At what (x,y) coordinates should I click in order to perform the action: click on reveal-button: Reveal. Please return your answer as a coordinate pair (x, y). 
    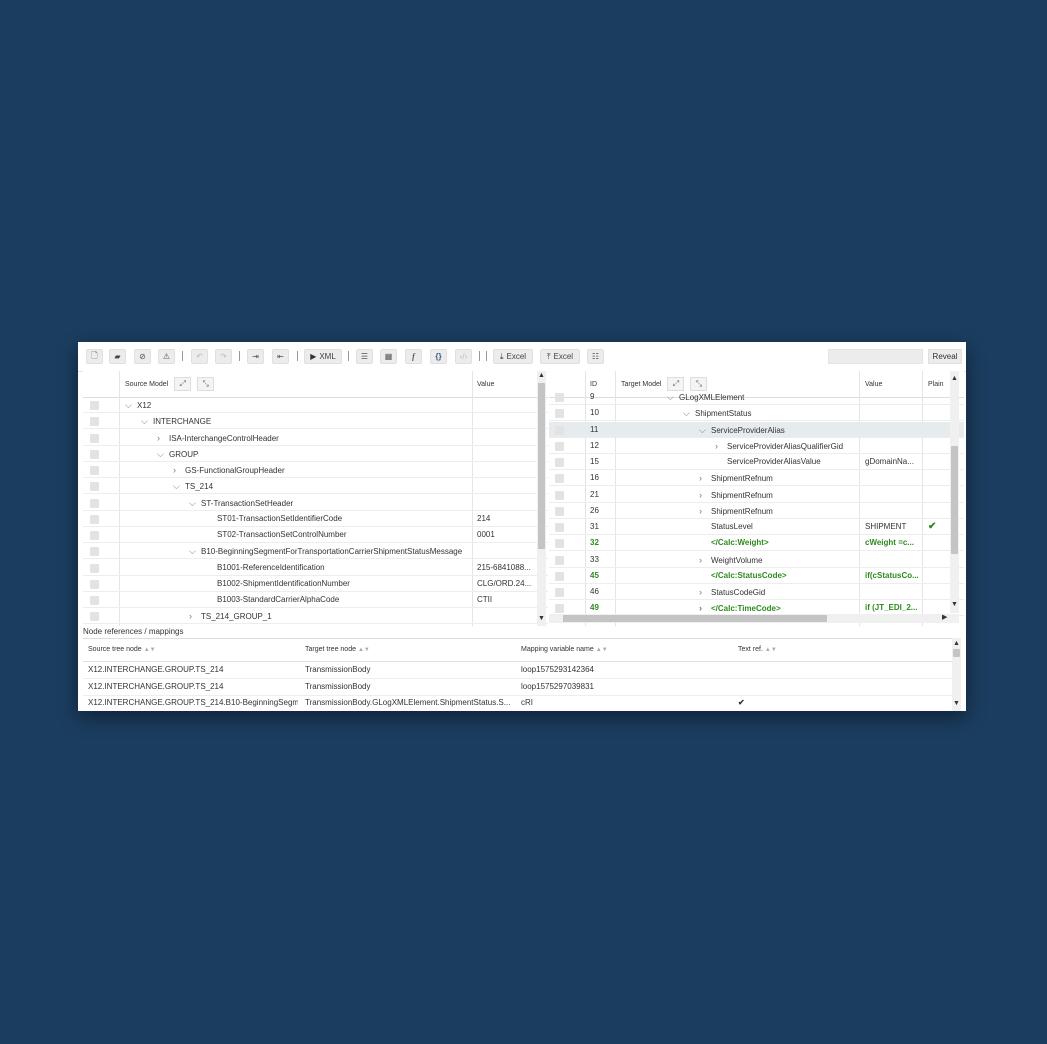
    Looking at the image, I should click on (945, 356).